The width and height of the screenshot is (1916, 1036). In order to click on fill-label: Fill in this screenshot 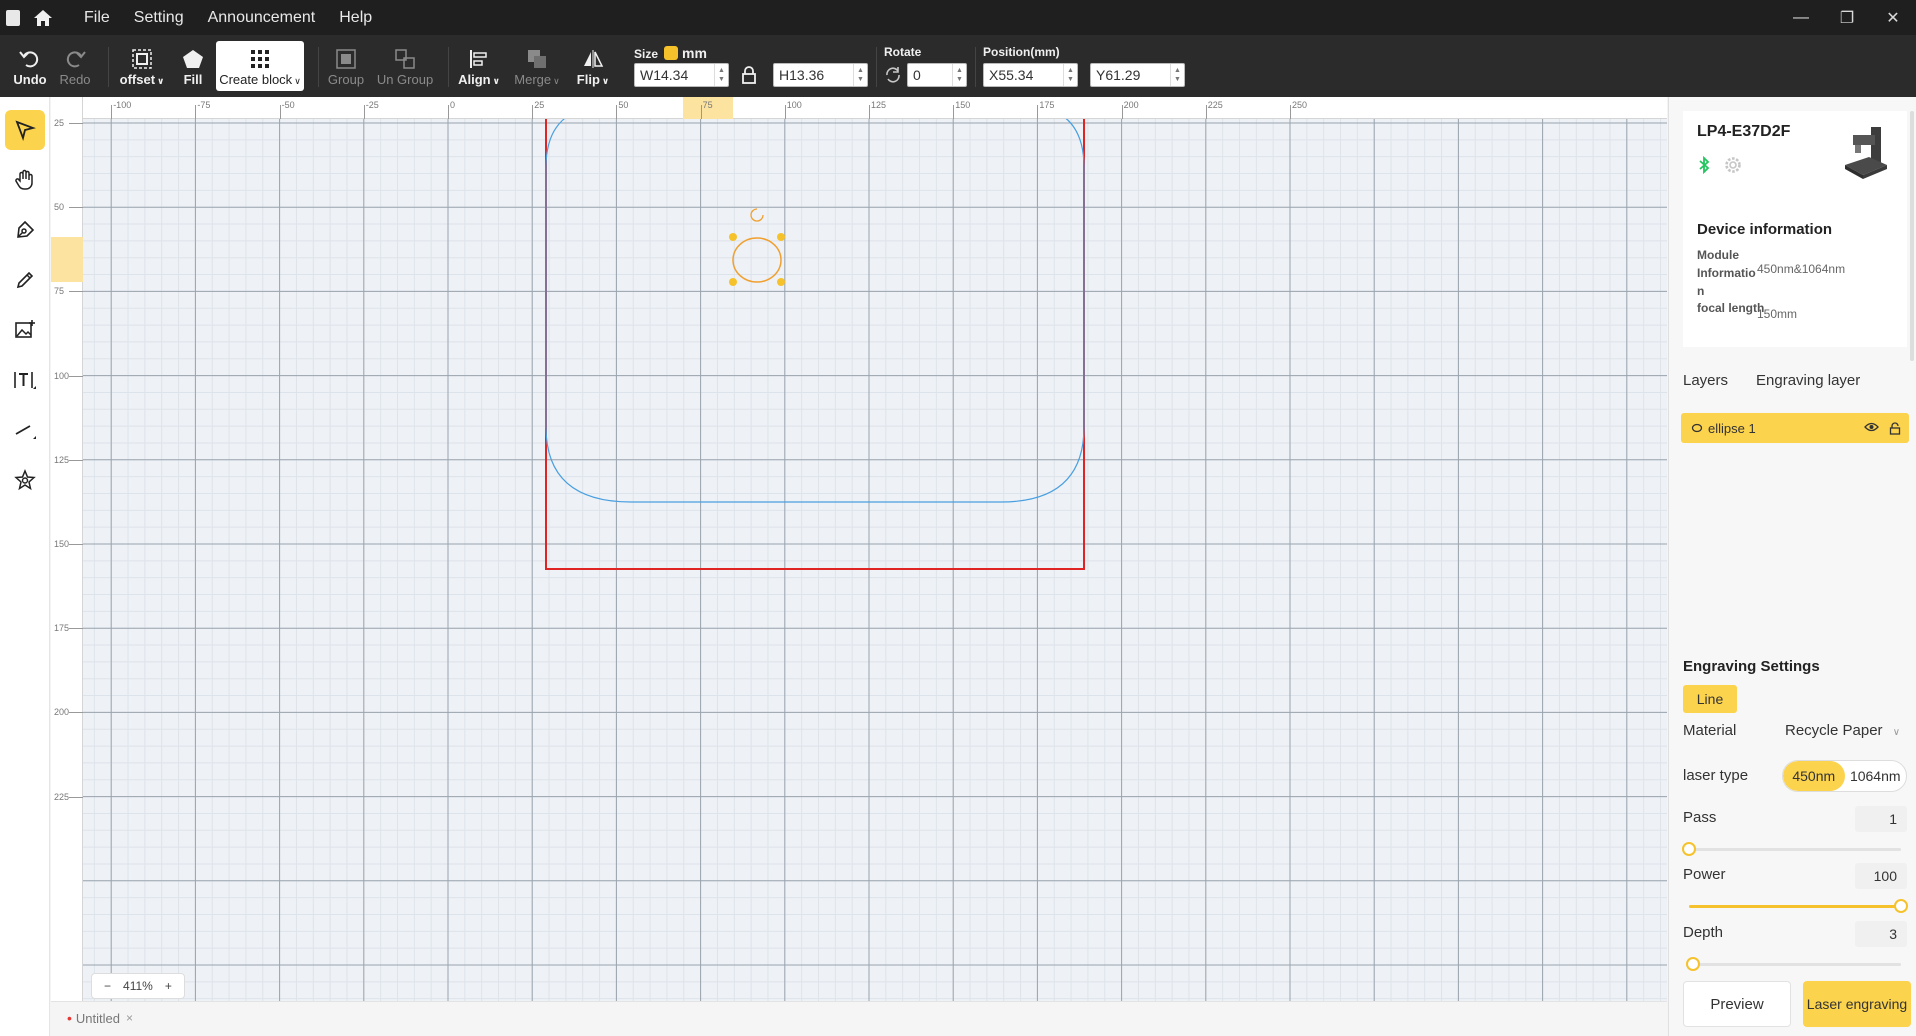, I will do `click(193, 79)`.